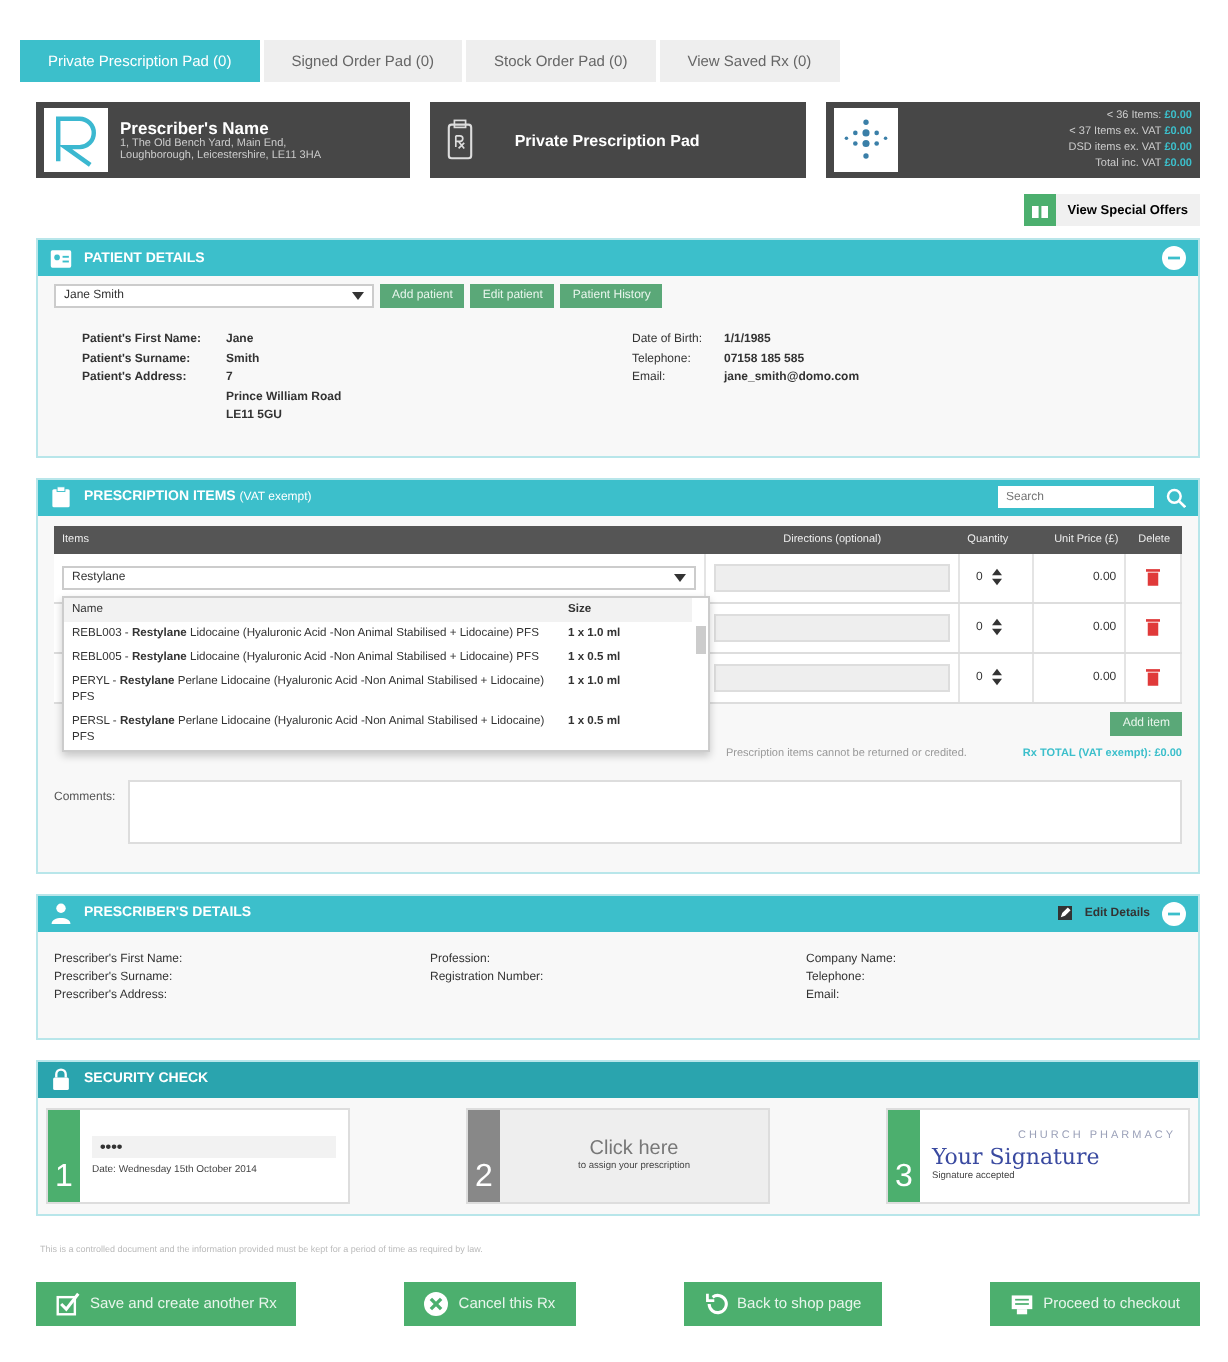 Image resolution: width=1228 pixels, height=1362 pixels. Describe the element at coordinates (634, 1149) in the screenshot. I see `click-here-text: Click here` at that location.